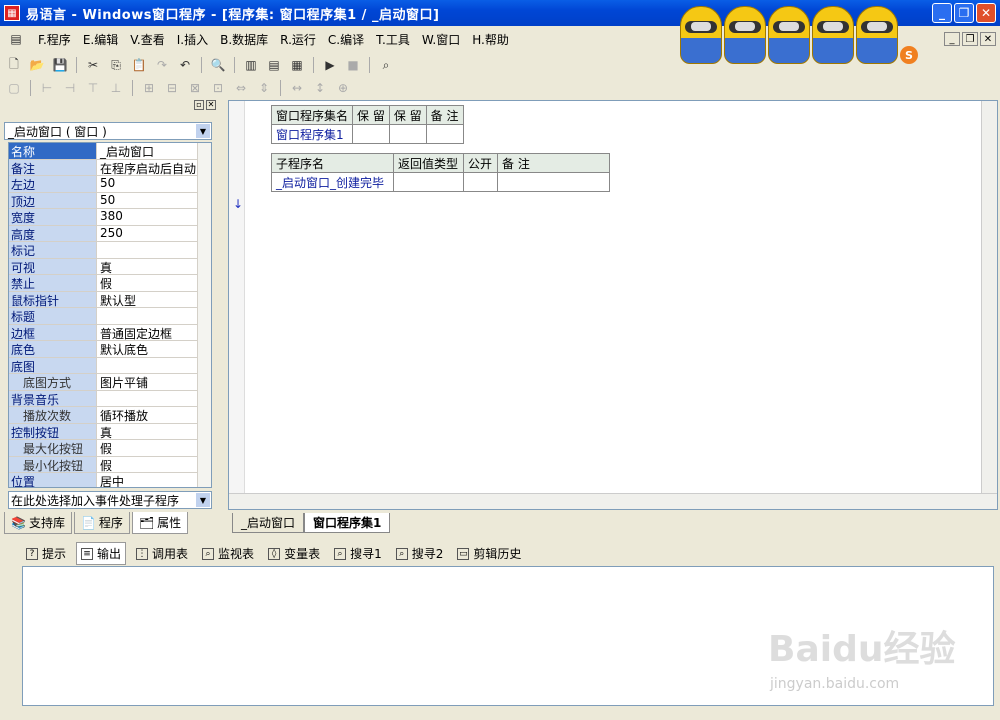 The width and height of the screenshot is (1000, 720). Describe the element at coordinates (330, 65) in the screenshot. I see `run-icon: ▶` at that location.